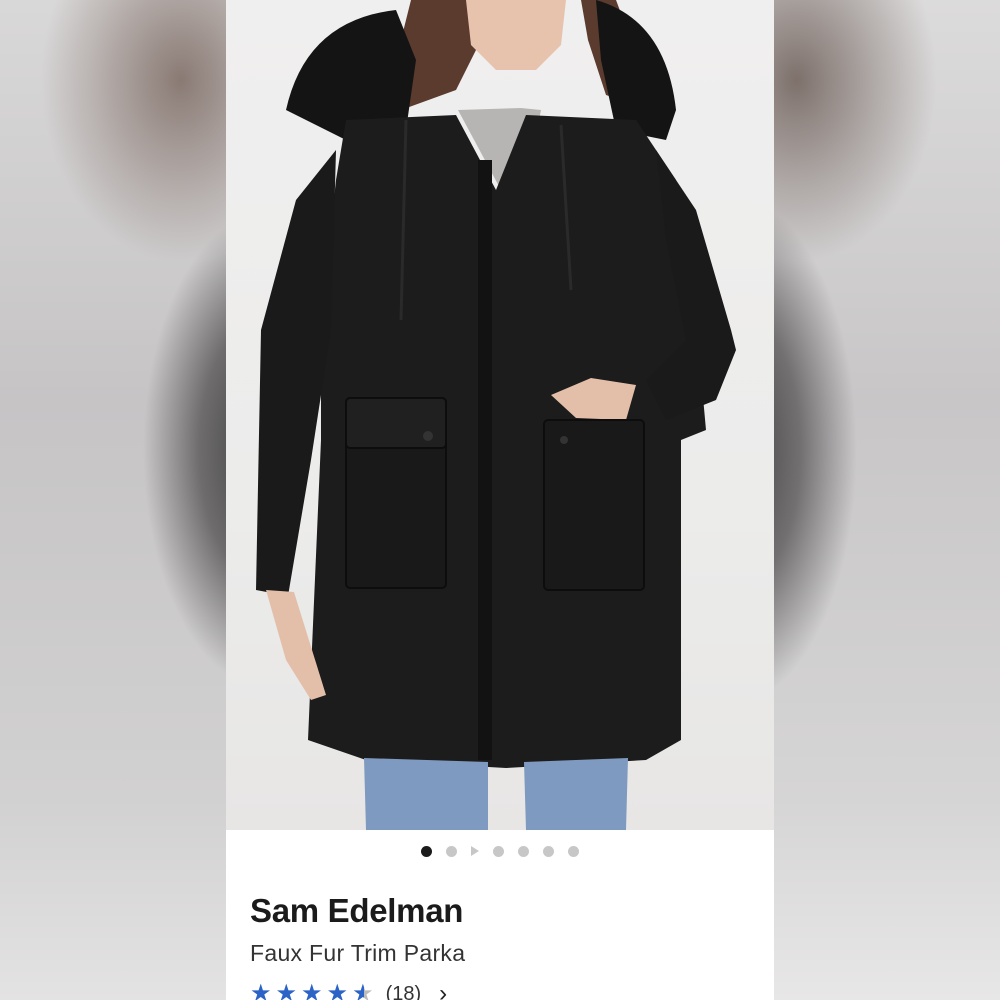 The width and height of the screenshot is (1000, 1000). Describe the element at coordinates (363, 991) in the screenshot. I see `half-star-icon: ★` at that location.